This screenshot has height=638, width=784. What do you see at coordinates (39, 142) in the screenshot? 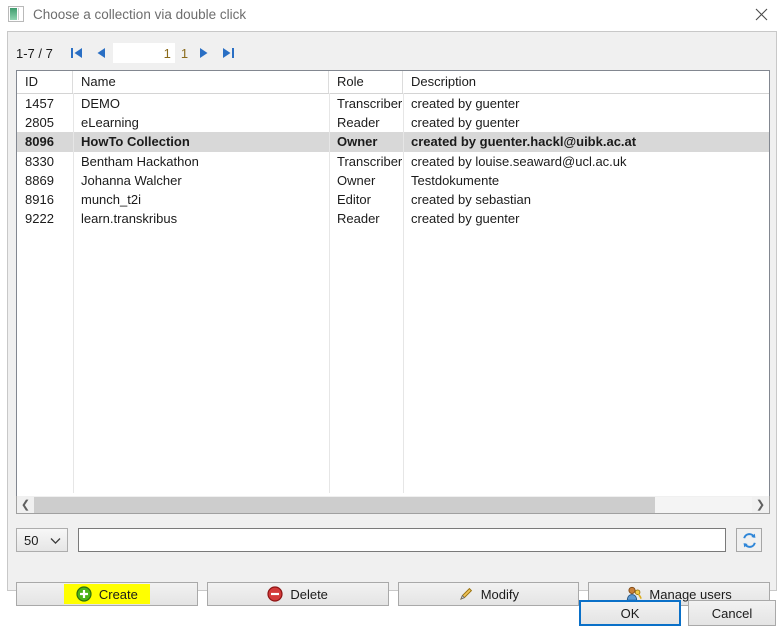
I see `cell-id: 8096` at bounding box center [39, 142].